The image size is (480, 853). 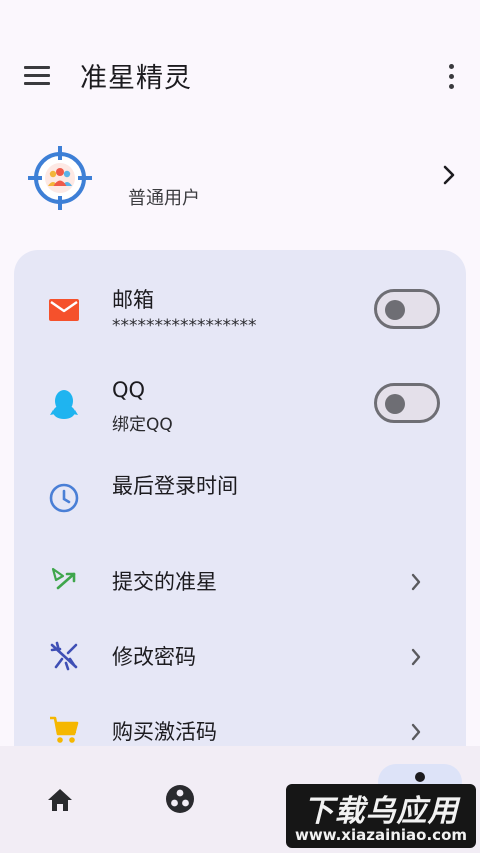 What do you see at coordinates (240, 408) in the screenshot?
I see `qq-row: QQ 绑定QQ` at bounding box center [240, 408].